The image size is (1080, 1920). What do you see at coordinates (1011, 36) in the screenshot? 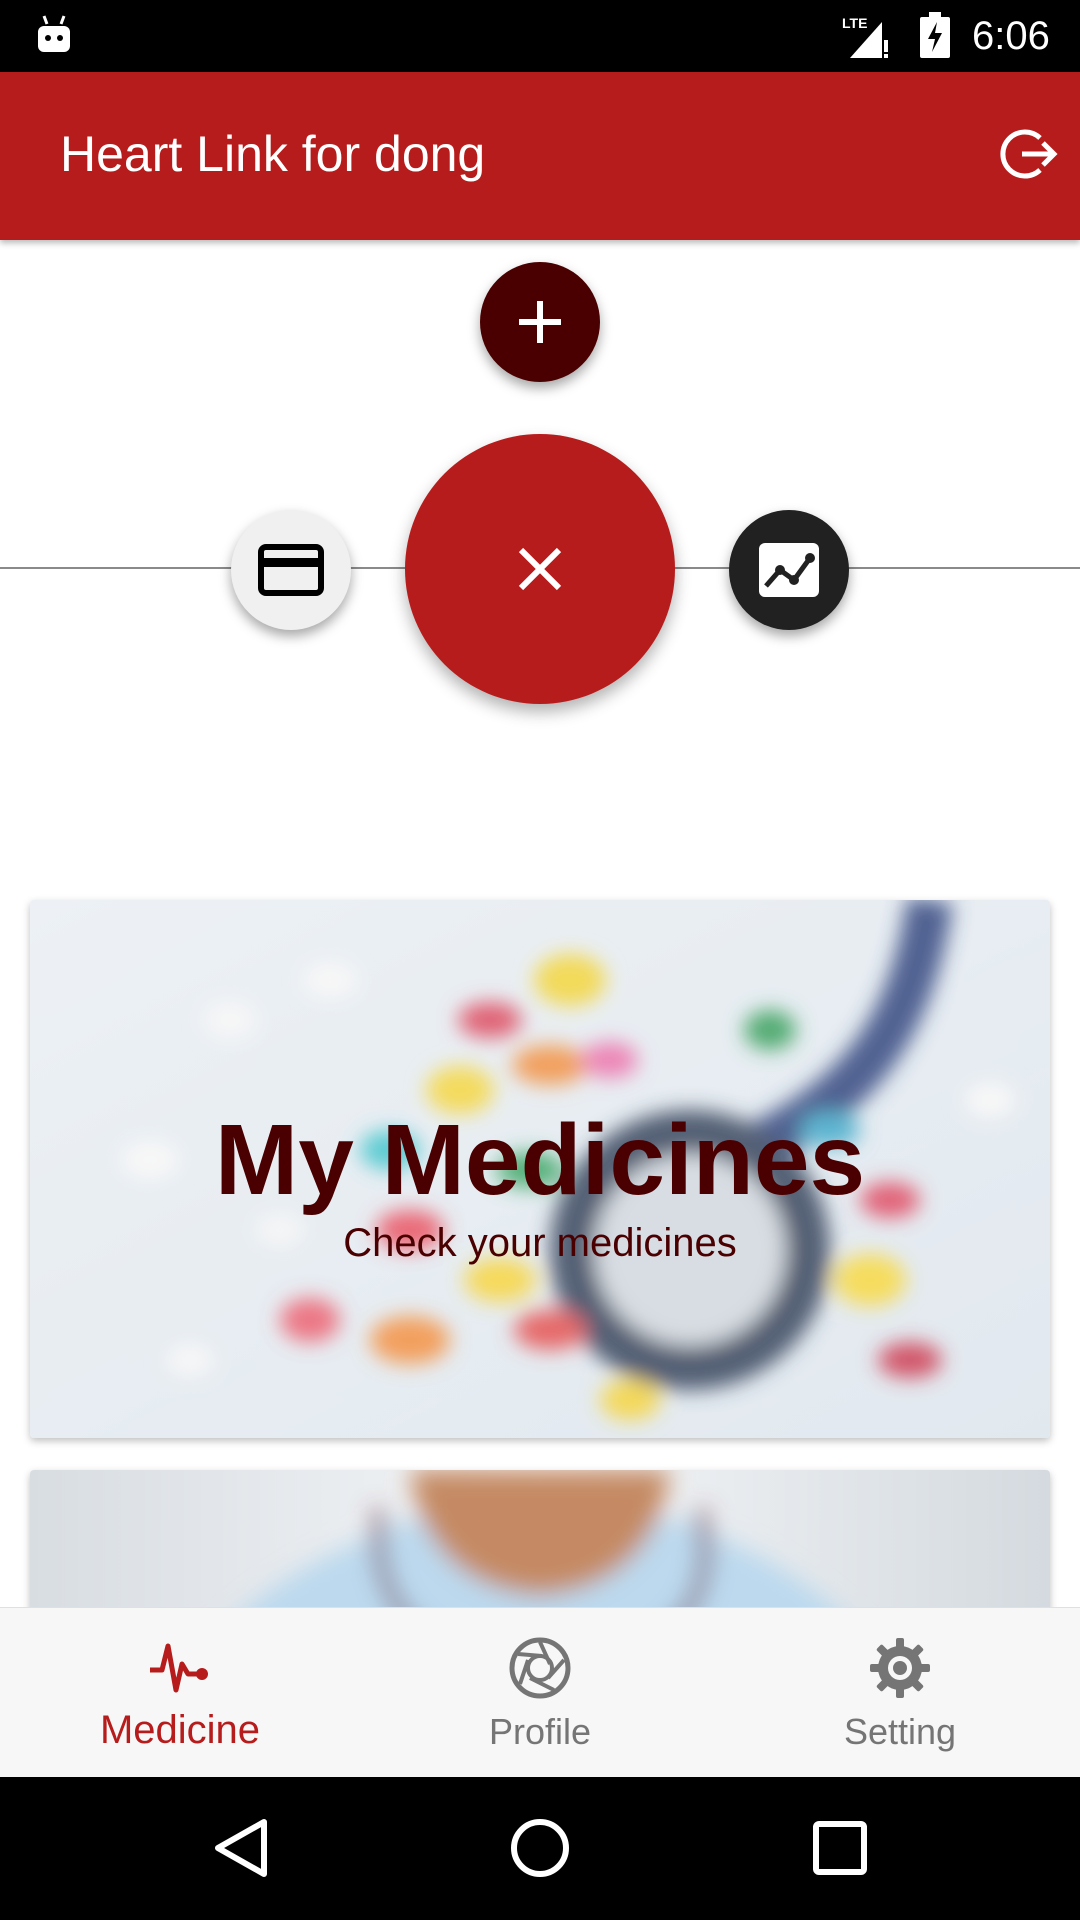
I see `status-time: 6:06` at bounding box center [1011, 36].